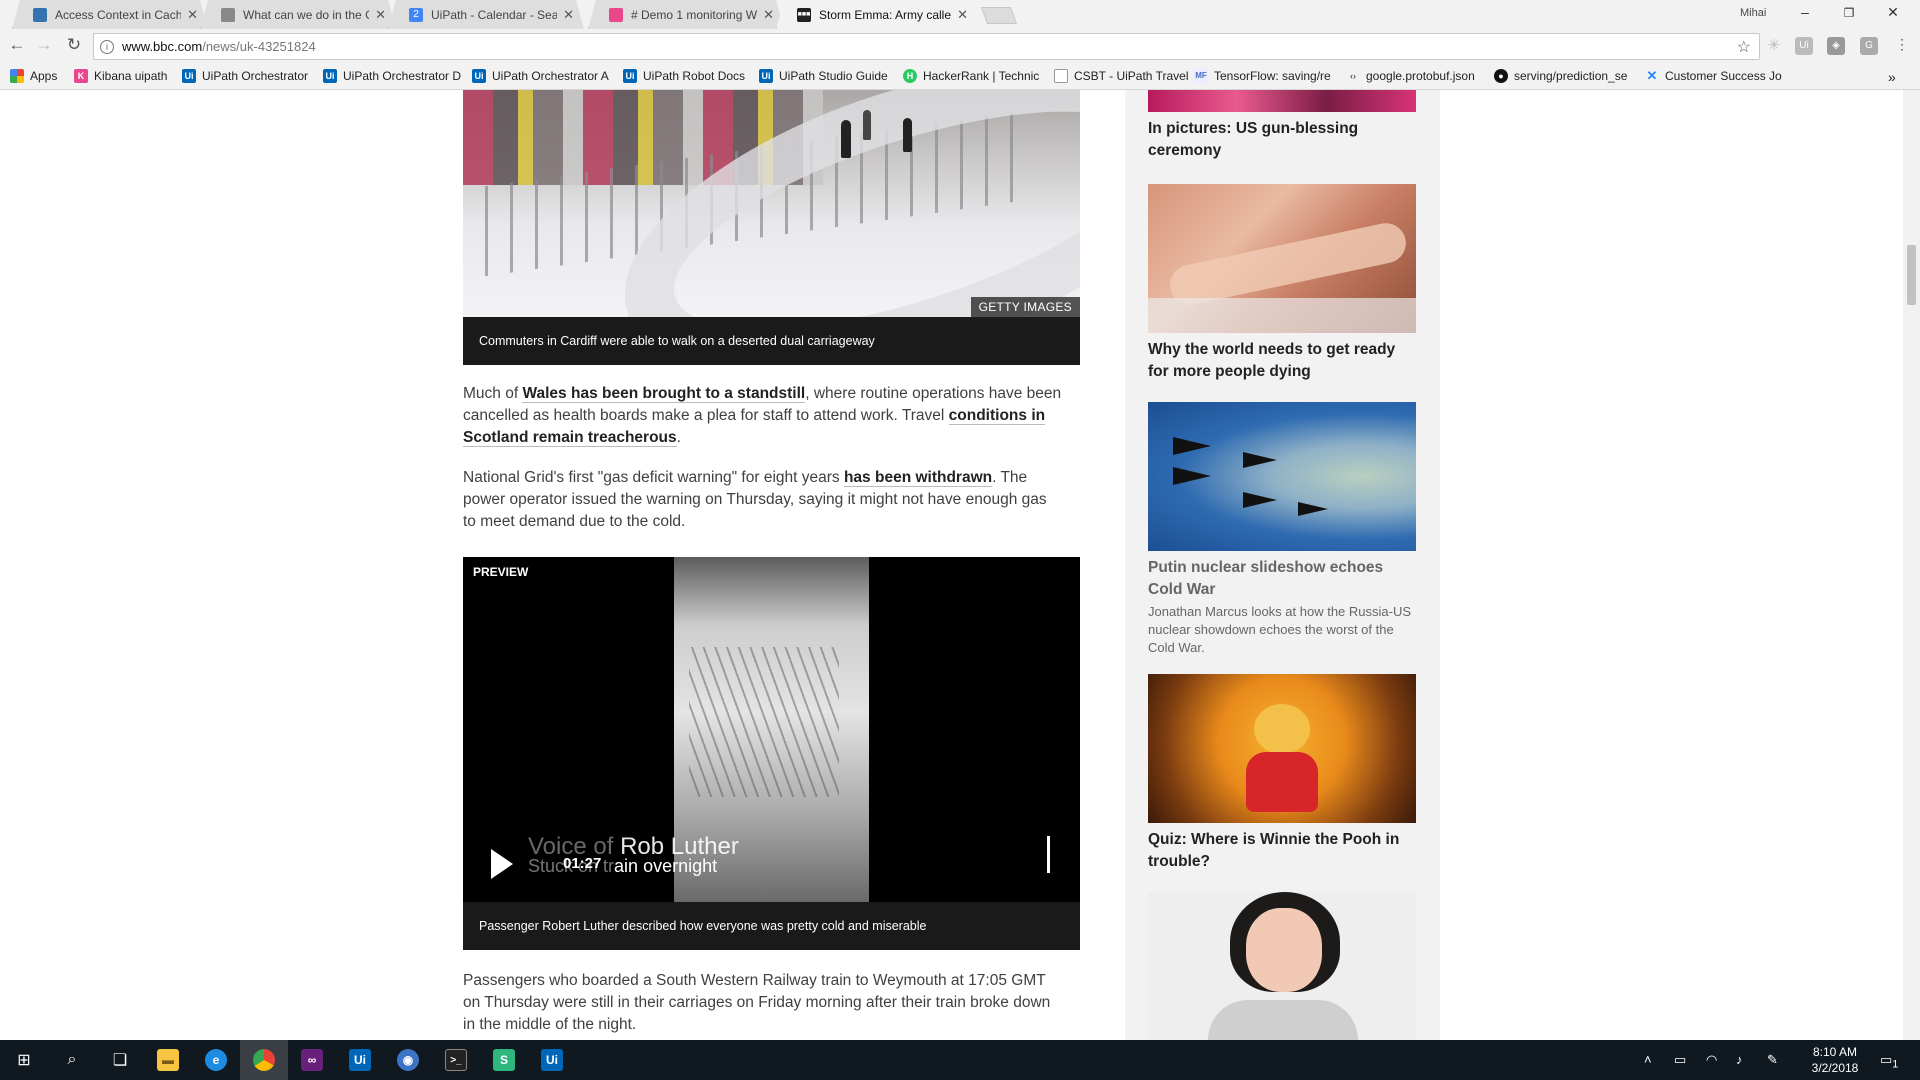  Describe the element at coordinates (245, 76) in the screenshot. I see `bookmark-uipath-orchestrator: Ui UiPath Orchestrator` at that location.